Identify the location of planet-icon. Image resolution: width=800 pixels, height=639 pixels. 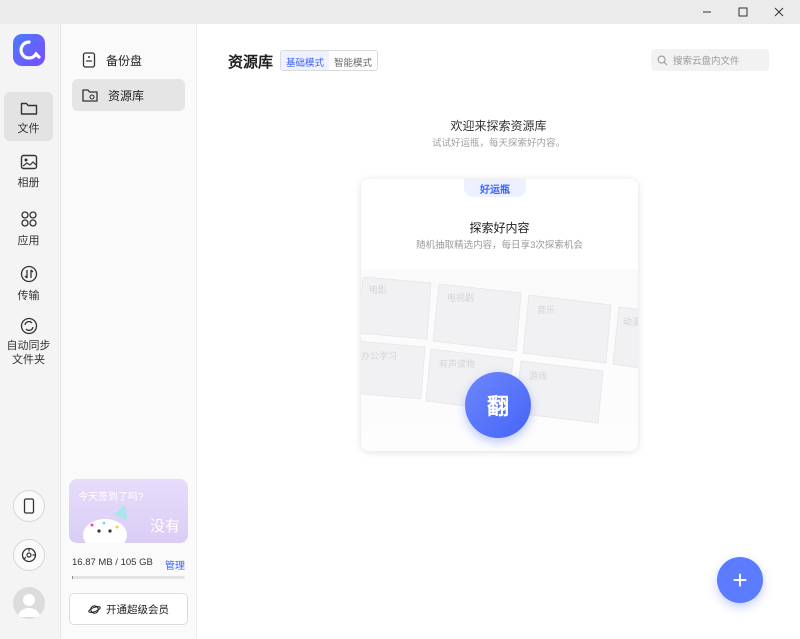
(94, 609).